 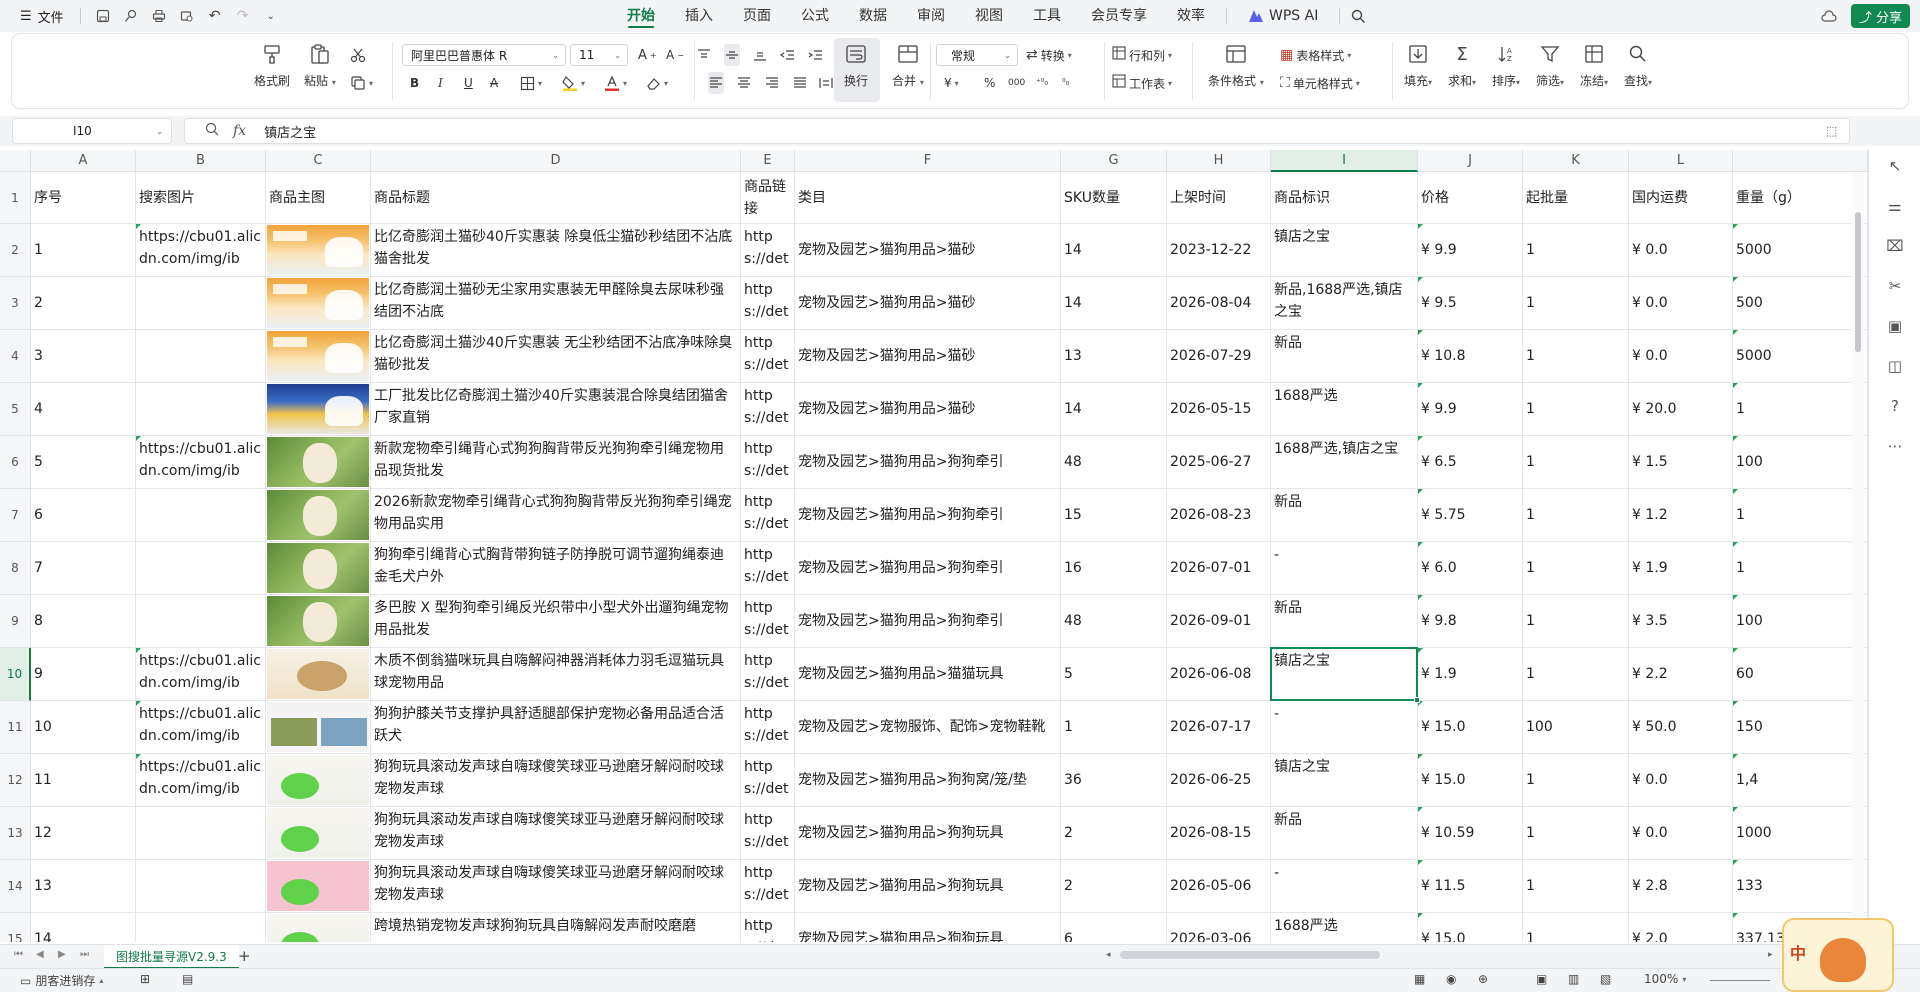 What do you see at coordinates (494, 83) in the screenshot?
I see `strikethrough-icon: A` at bounding box center [494, 83].